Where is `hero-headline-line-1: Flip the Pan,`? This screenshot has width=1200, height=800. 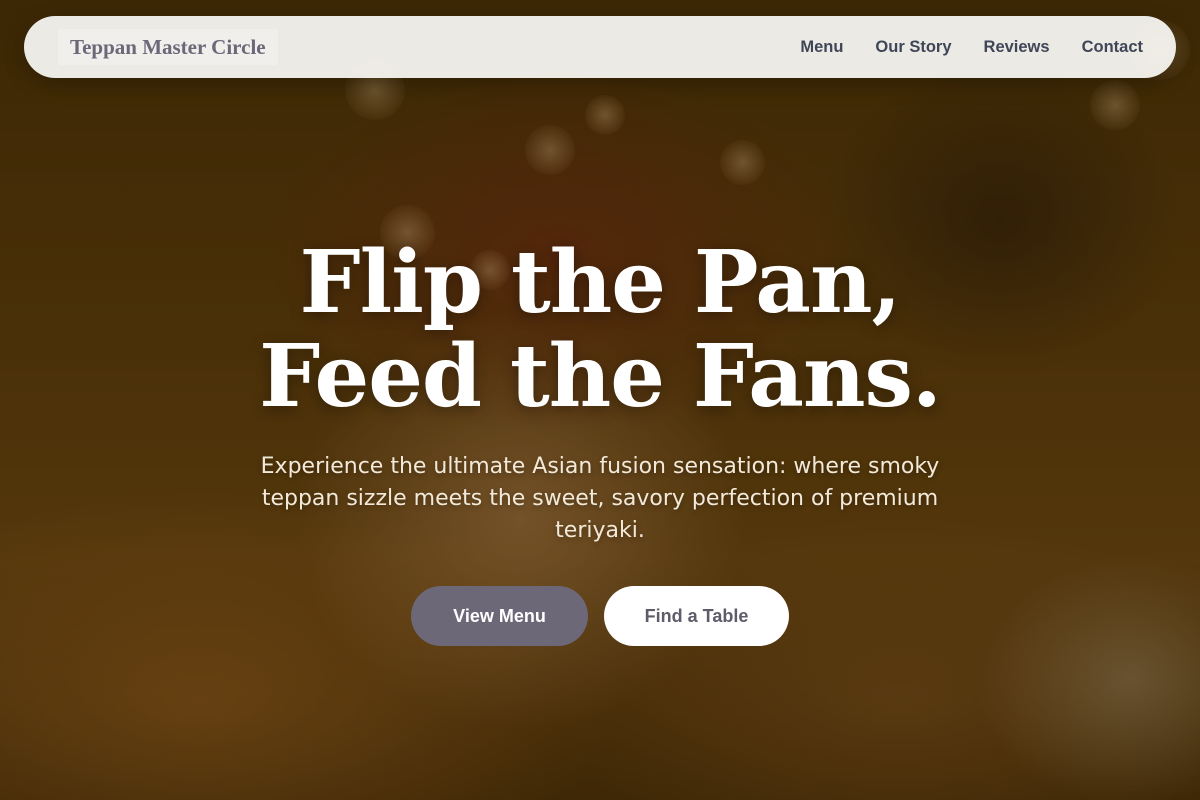 hero-headline-line-1: Flip the Pan, is located at coordinates (600, 282).